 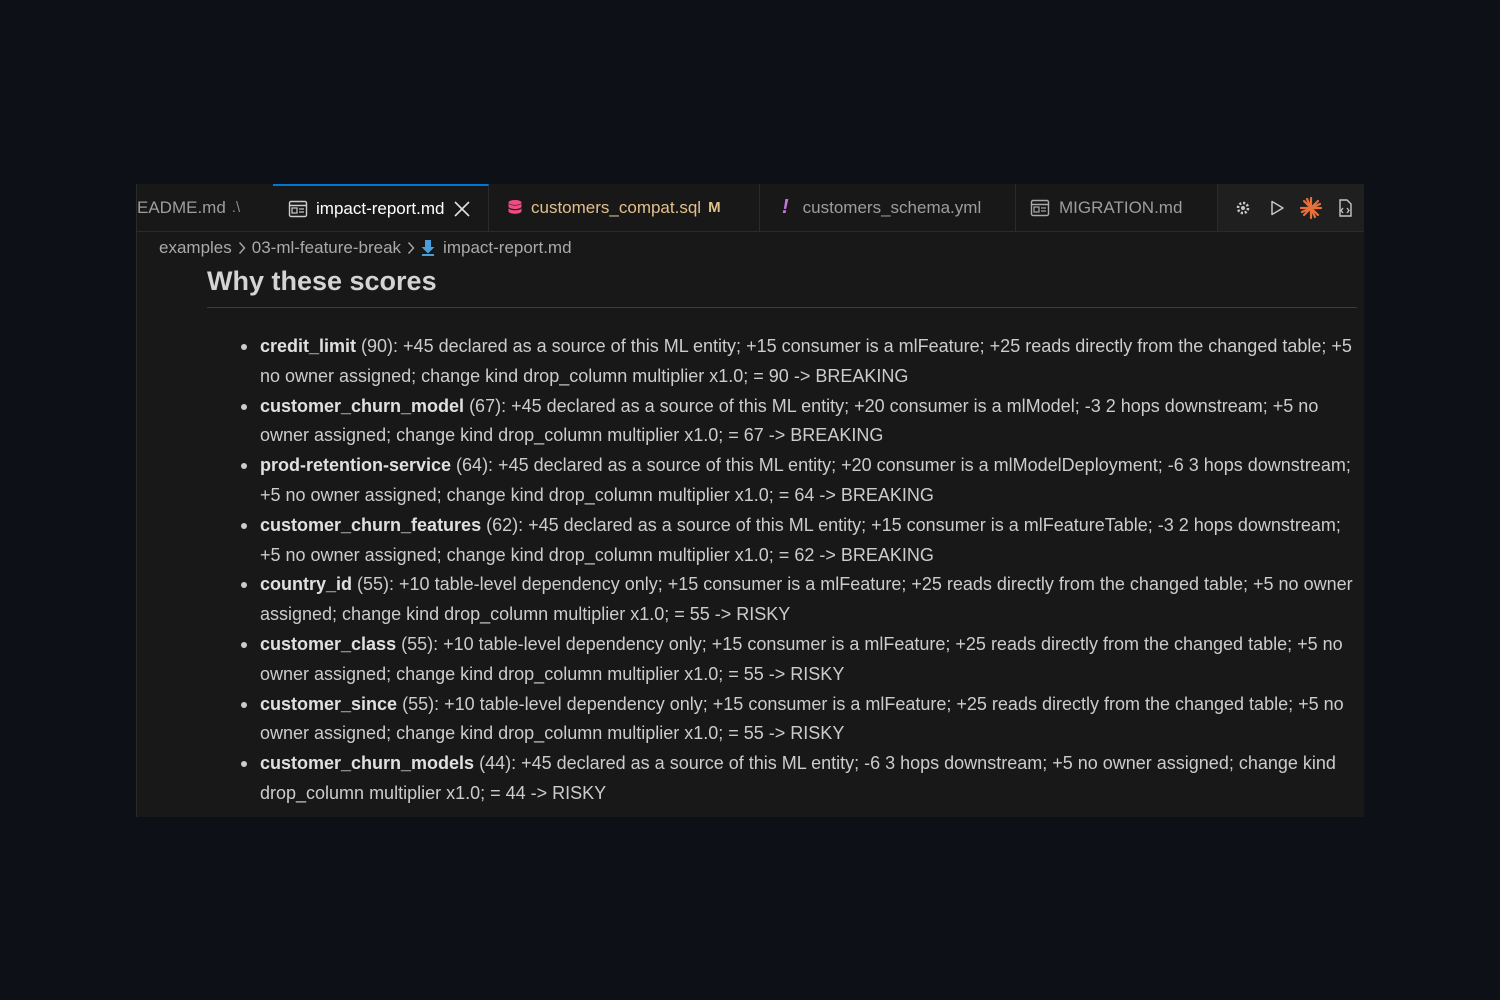 I want to click on database-icon, so click(x=515, y=208).